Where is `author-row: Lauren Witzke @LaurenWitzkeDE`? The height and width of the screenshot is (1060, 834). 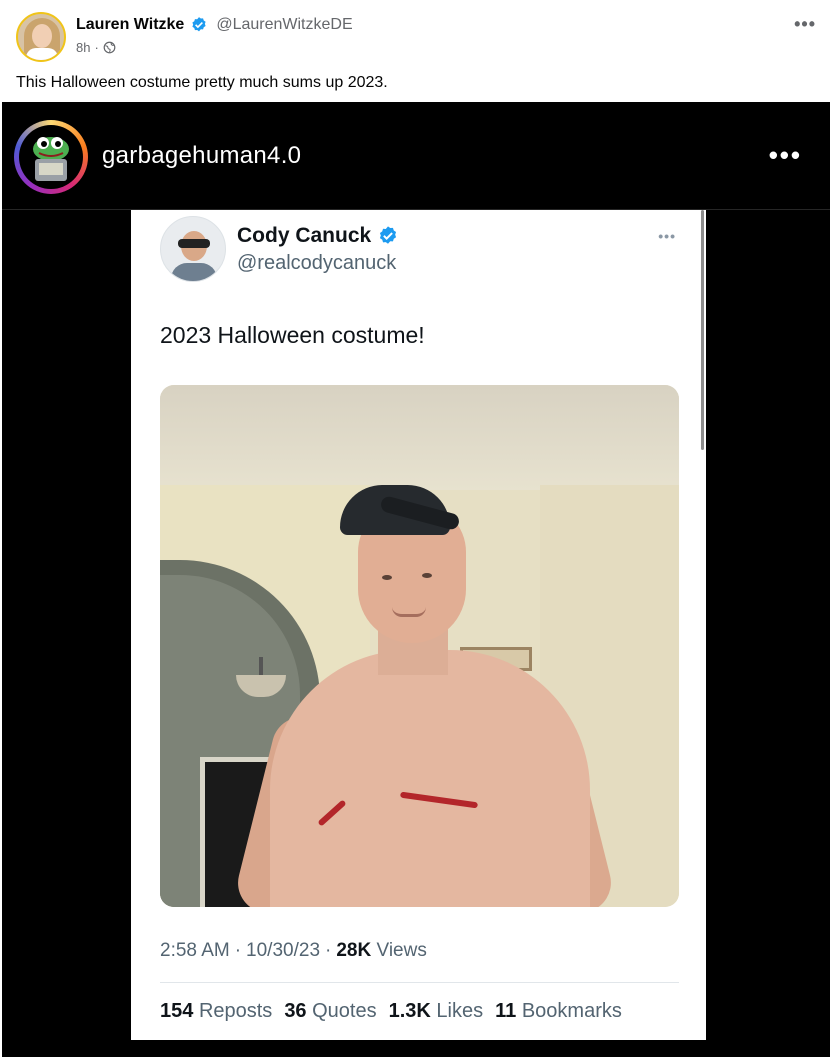 author-row: Lauren Witzke @LaurenWitzkeDE is located at coordinates (214, 25).